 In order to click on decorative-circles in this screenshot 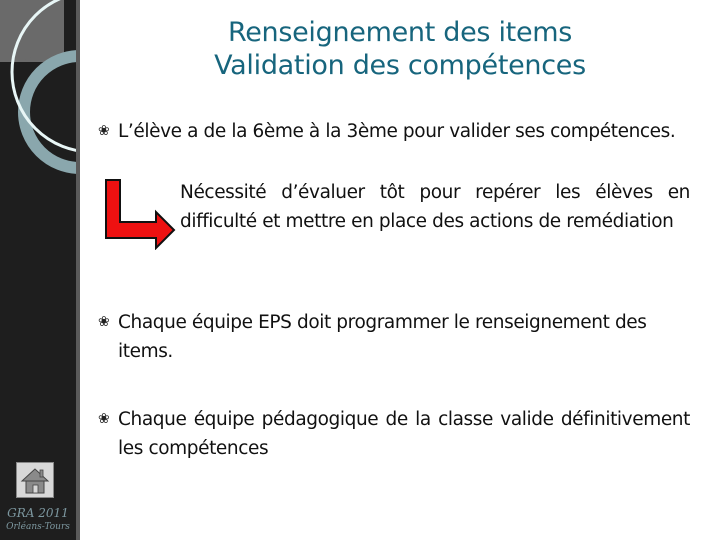, I will do `click(38, 87)`.